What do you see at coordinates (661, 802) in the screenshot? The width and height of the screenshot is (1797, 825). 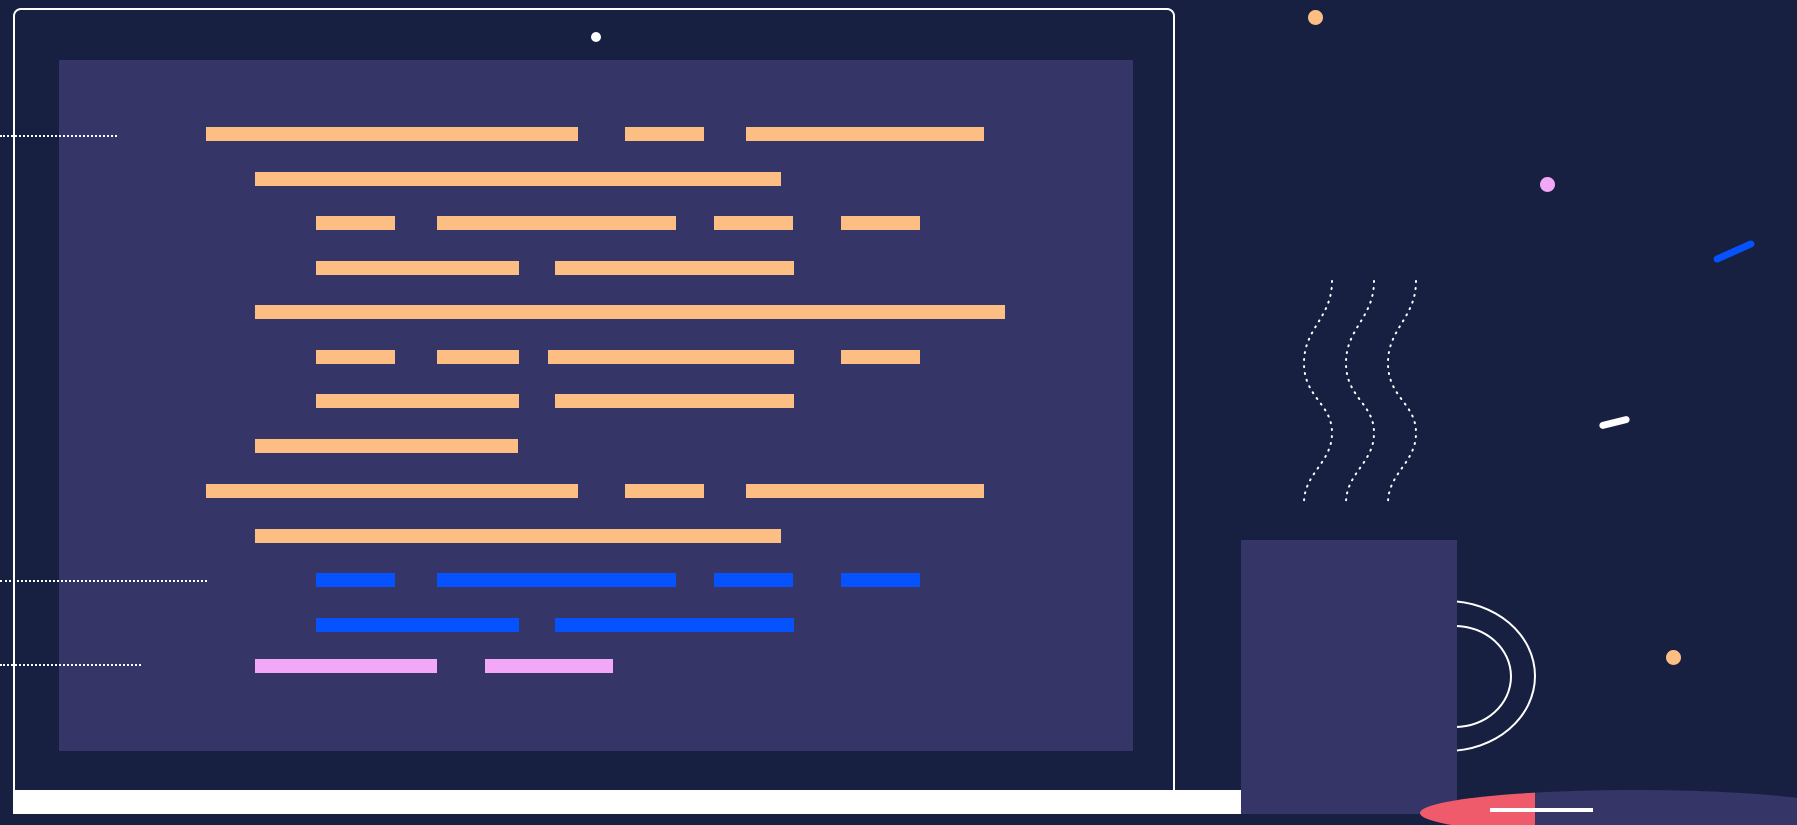 I see `laptop-base` at bounding box center [661, 802].